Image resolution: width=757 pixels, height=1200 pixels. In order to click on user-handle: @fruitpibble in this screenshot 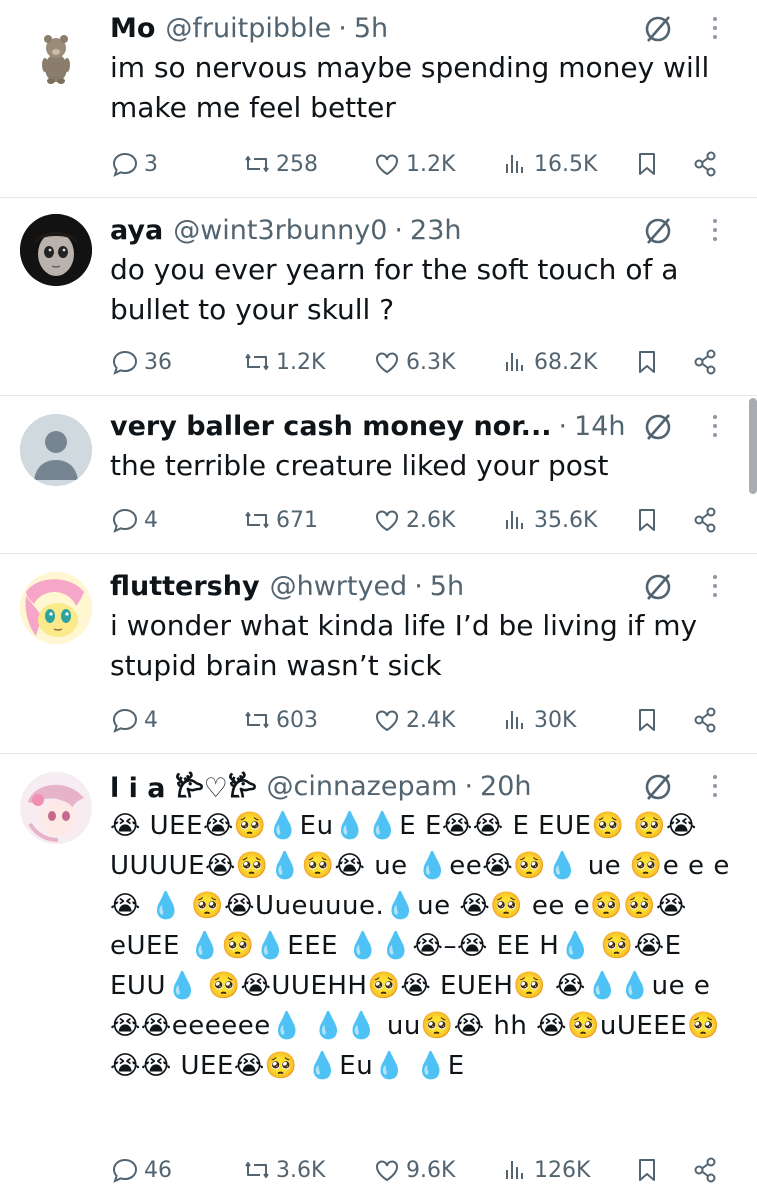, I will do `click(248, 28)`.